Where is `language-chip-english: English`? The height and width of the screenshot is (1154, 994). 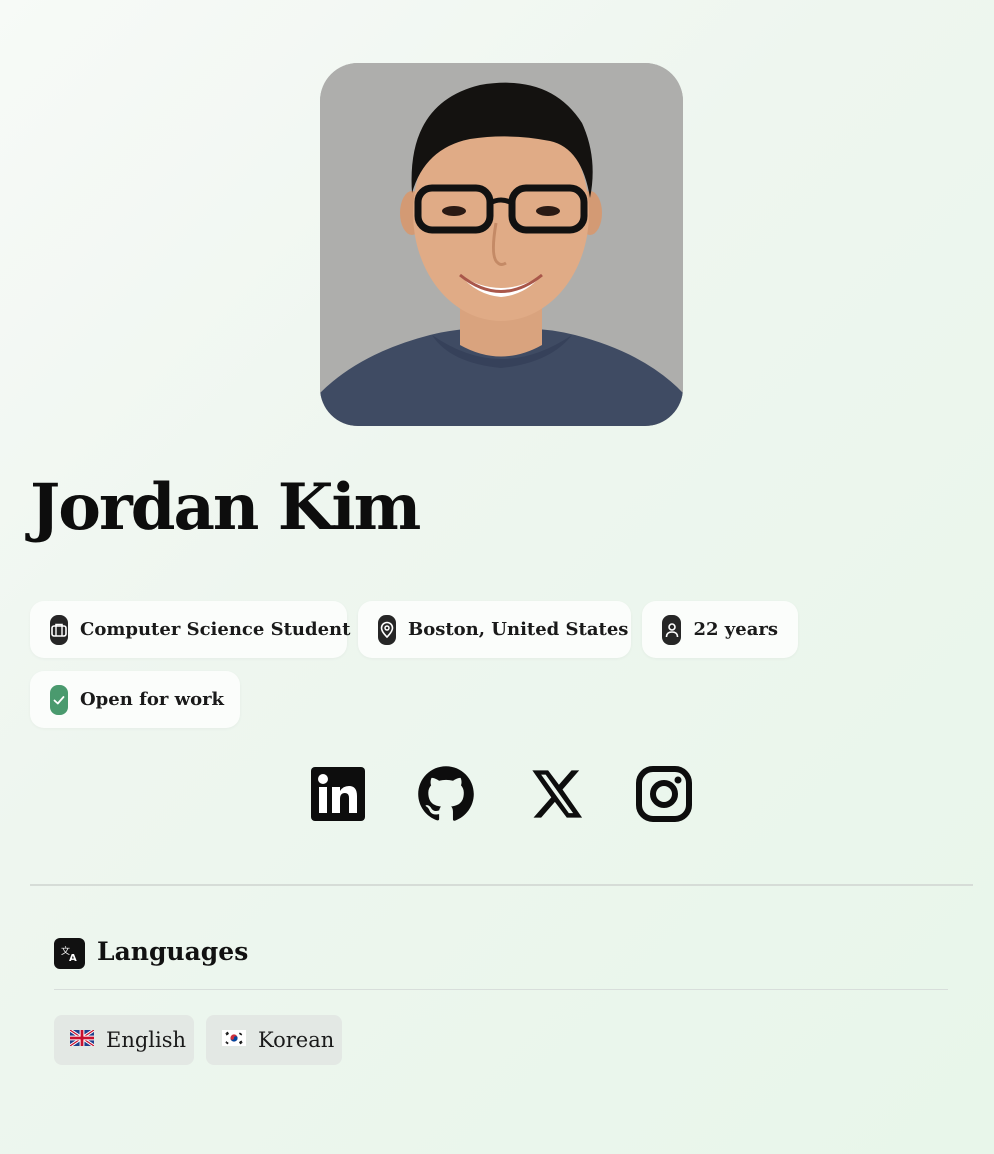 language-chip-english: English is located at coordinates (124, 1040).